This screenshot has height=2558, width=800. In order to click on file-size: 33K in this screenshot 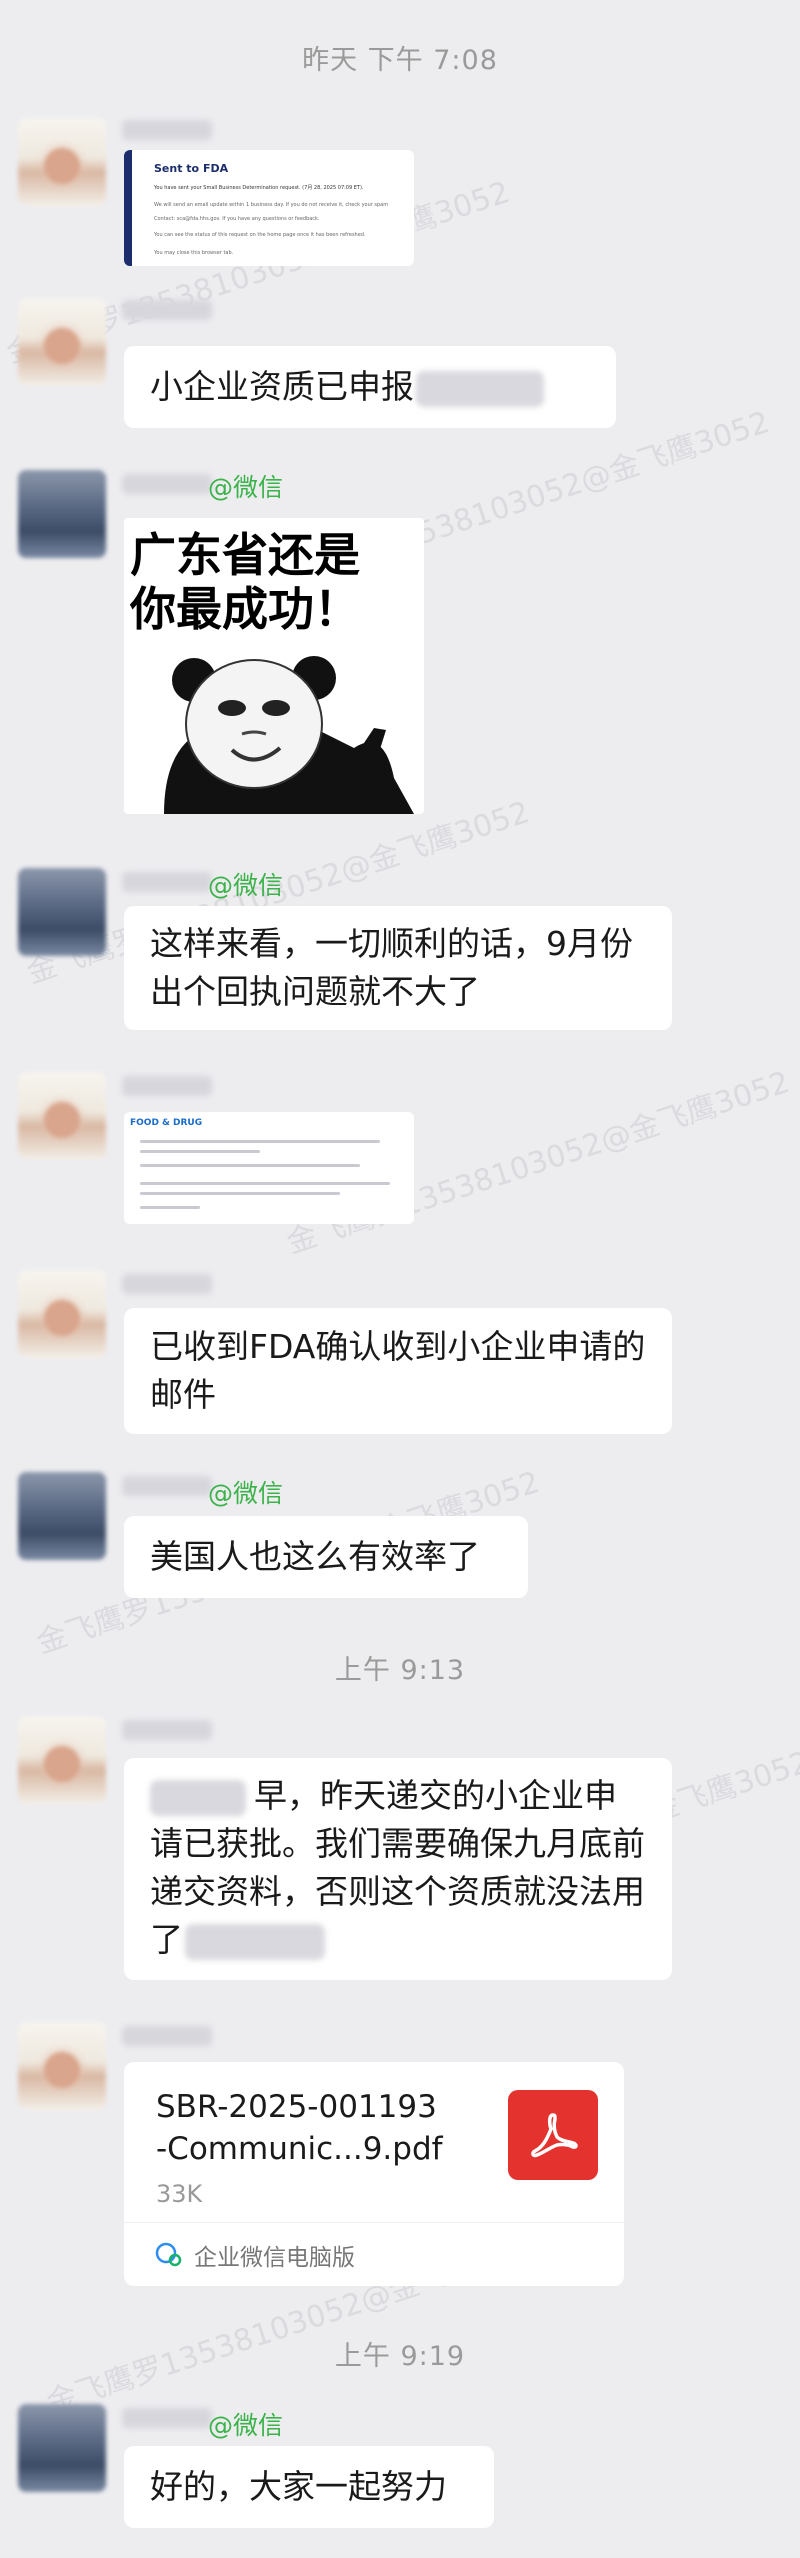, I will do `click(179, 2194)`.